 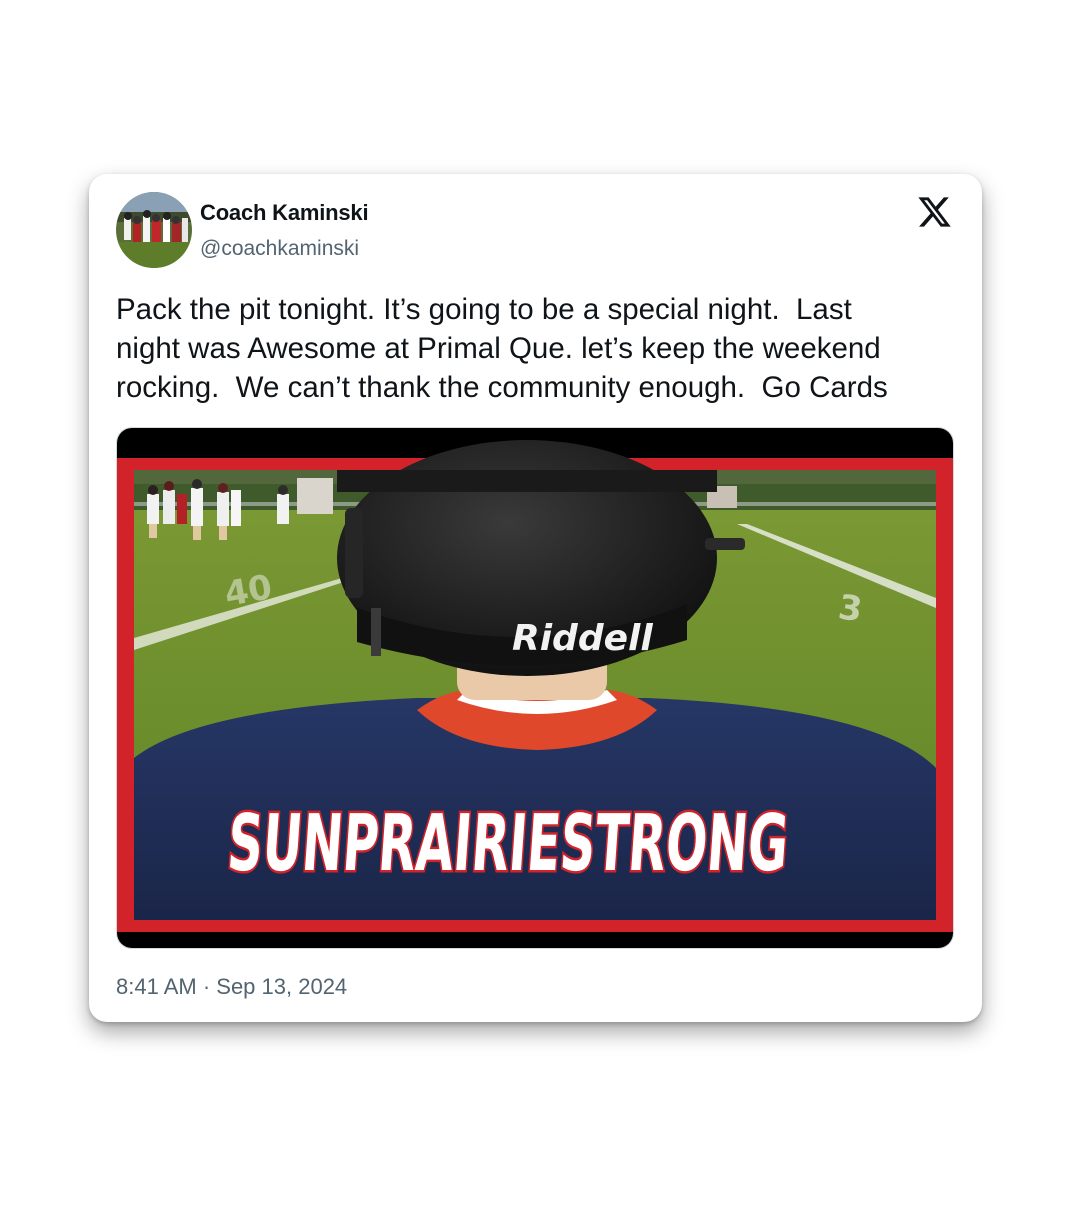 I want to click on field-number-left: 40, so click(x=249, y=591).